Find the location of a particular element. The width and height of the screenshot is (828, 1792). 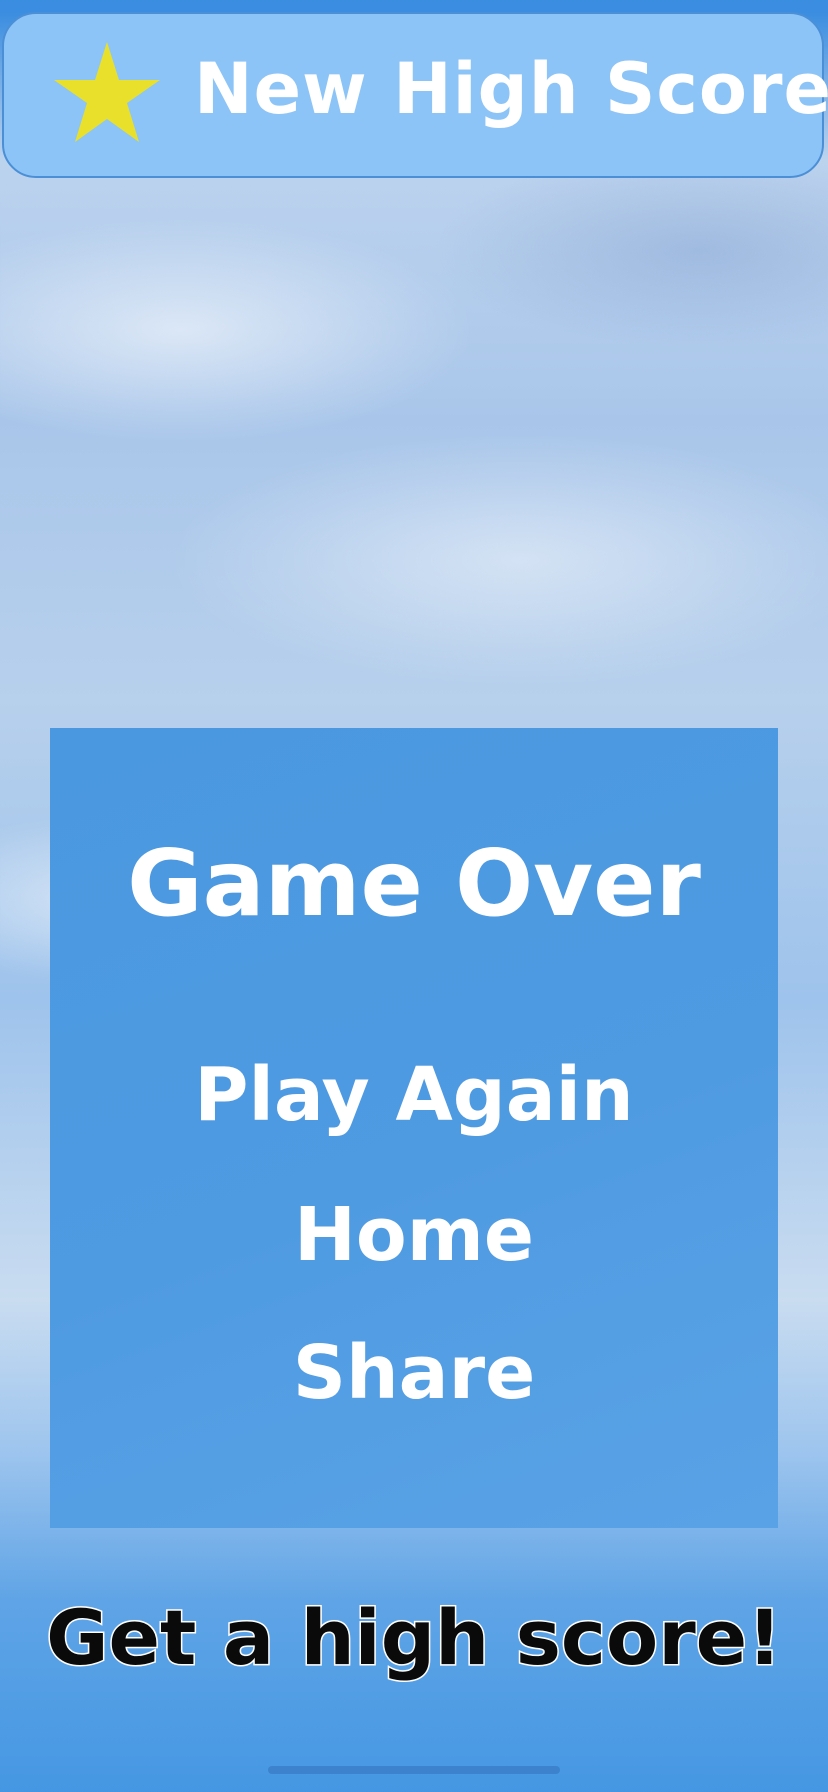

play-again-button: Play Again is located at coordinates (414, 1095).